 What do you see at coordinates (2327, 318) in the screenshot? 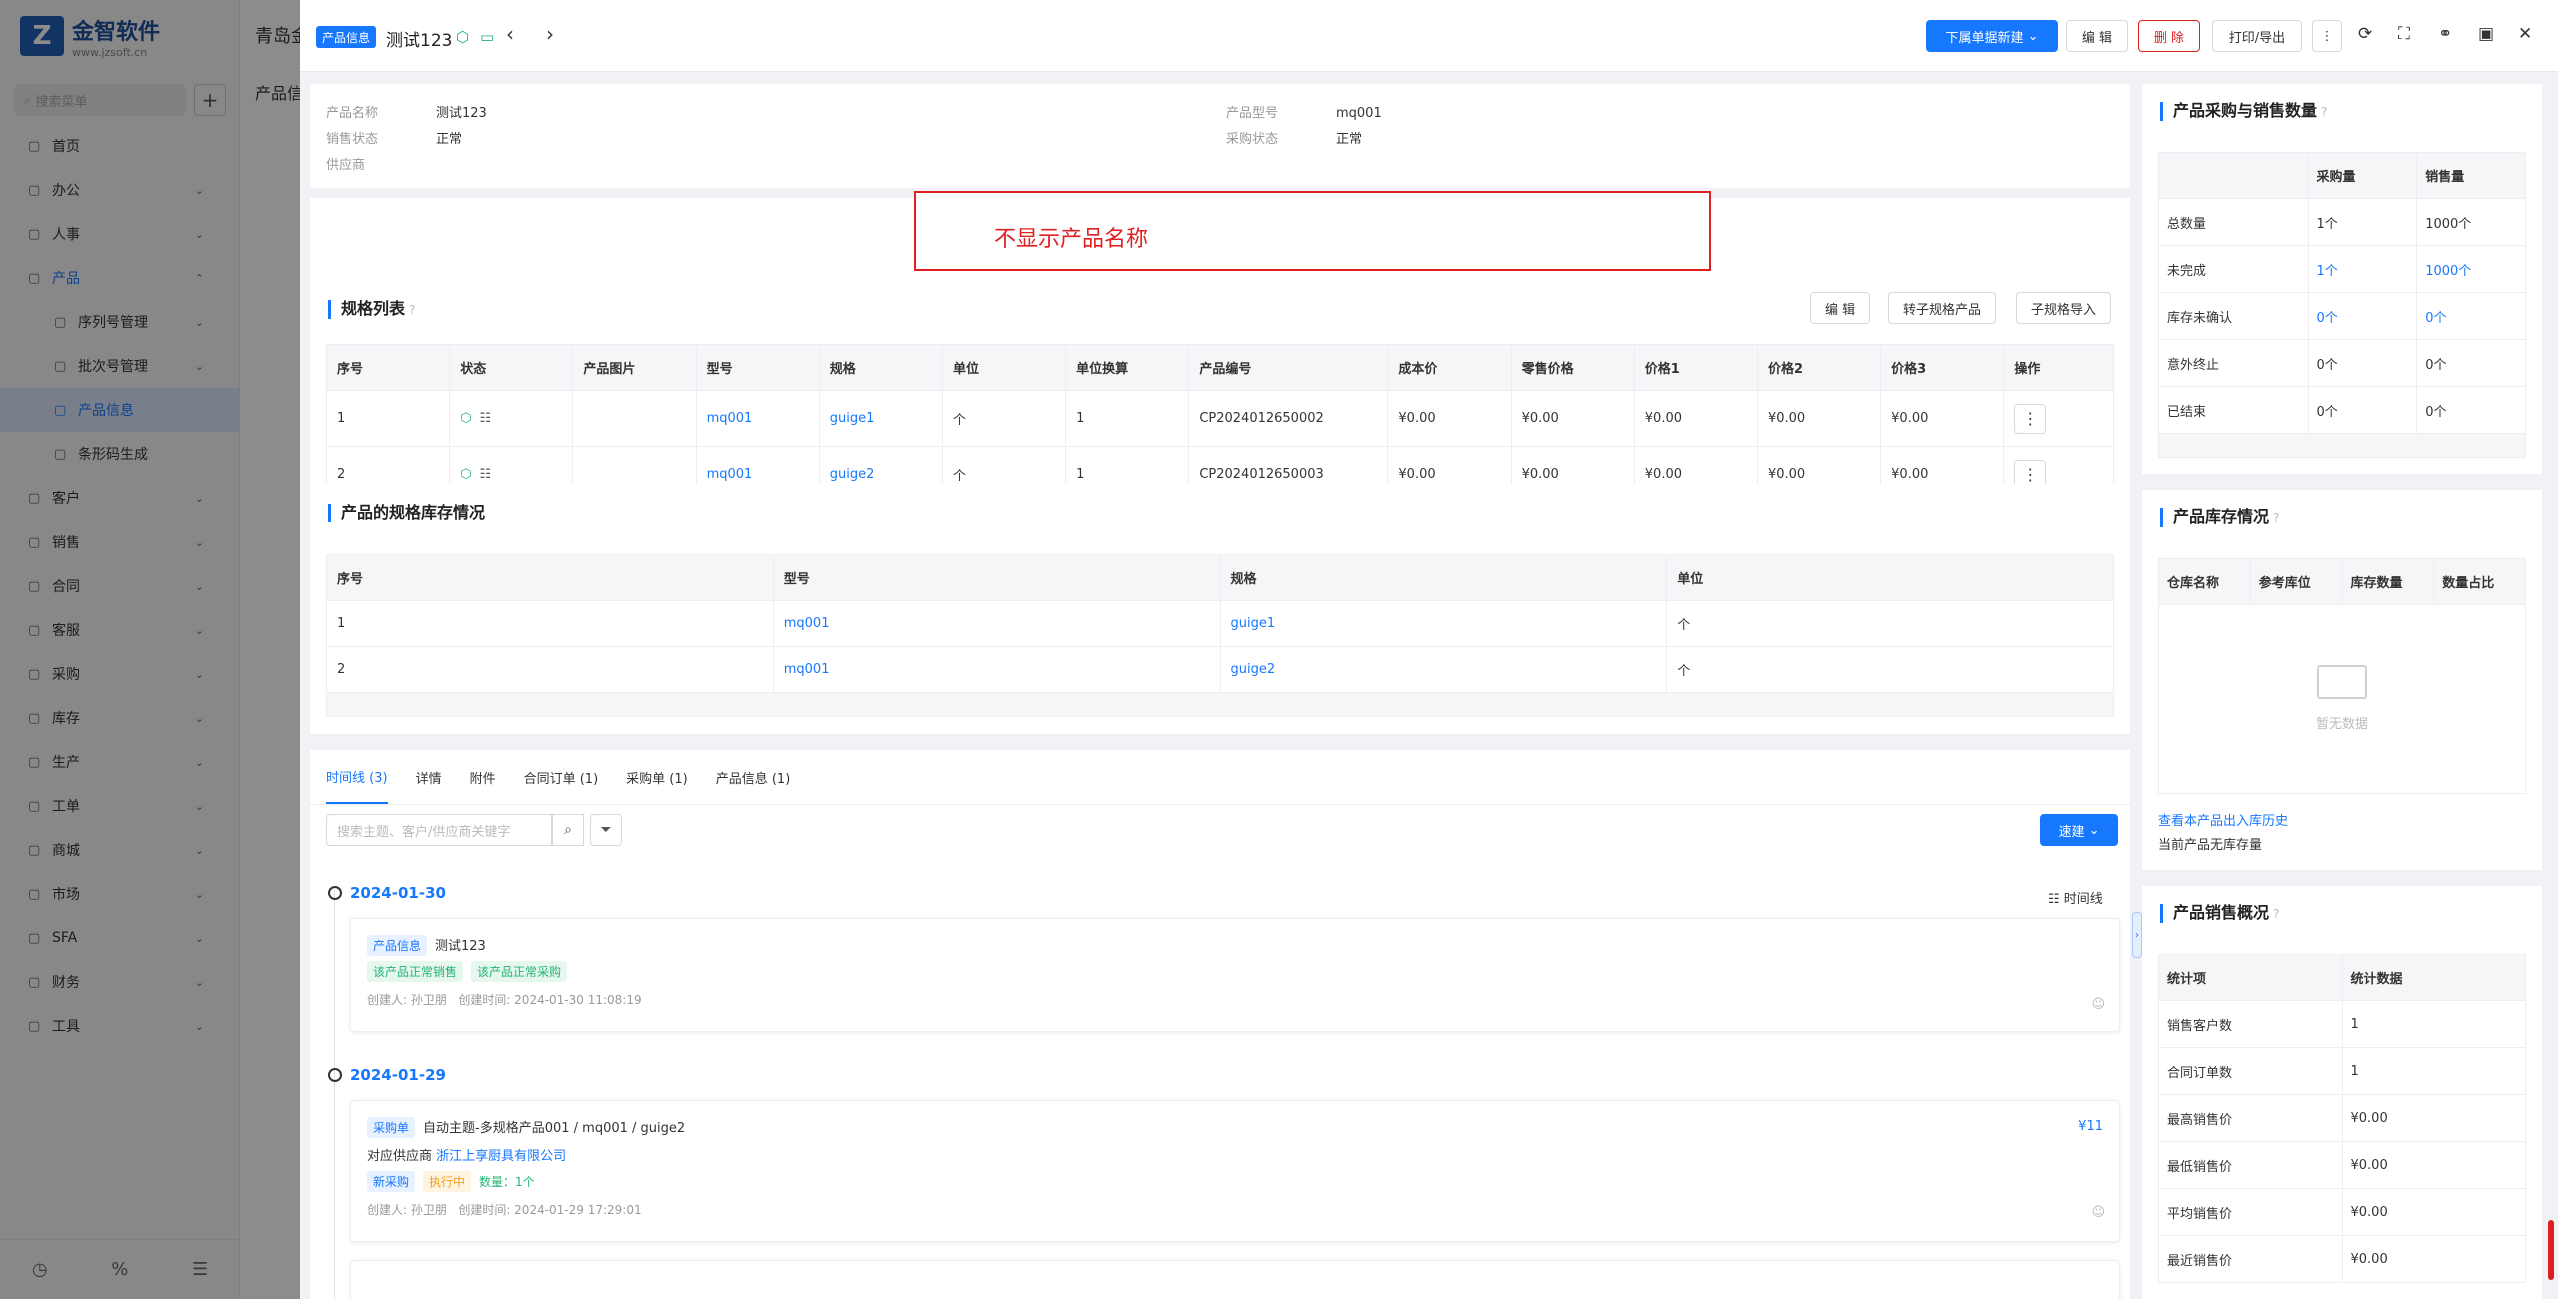
I see `cell-buy: 0个` at bounding box center [2327, 318].